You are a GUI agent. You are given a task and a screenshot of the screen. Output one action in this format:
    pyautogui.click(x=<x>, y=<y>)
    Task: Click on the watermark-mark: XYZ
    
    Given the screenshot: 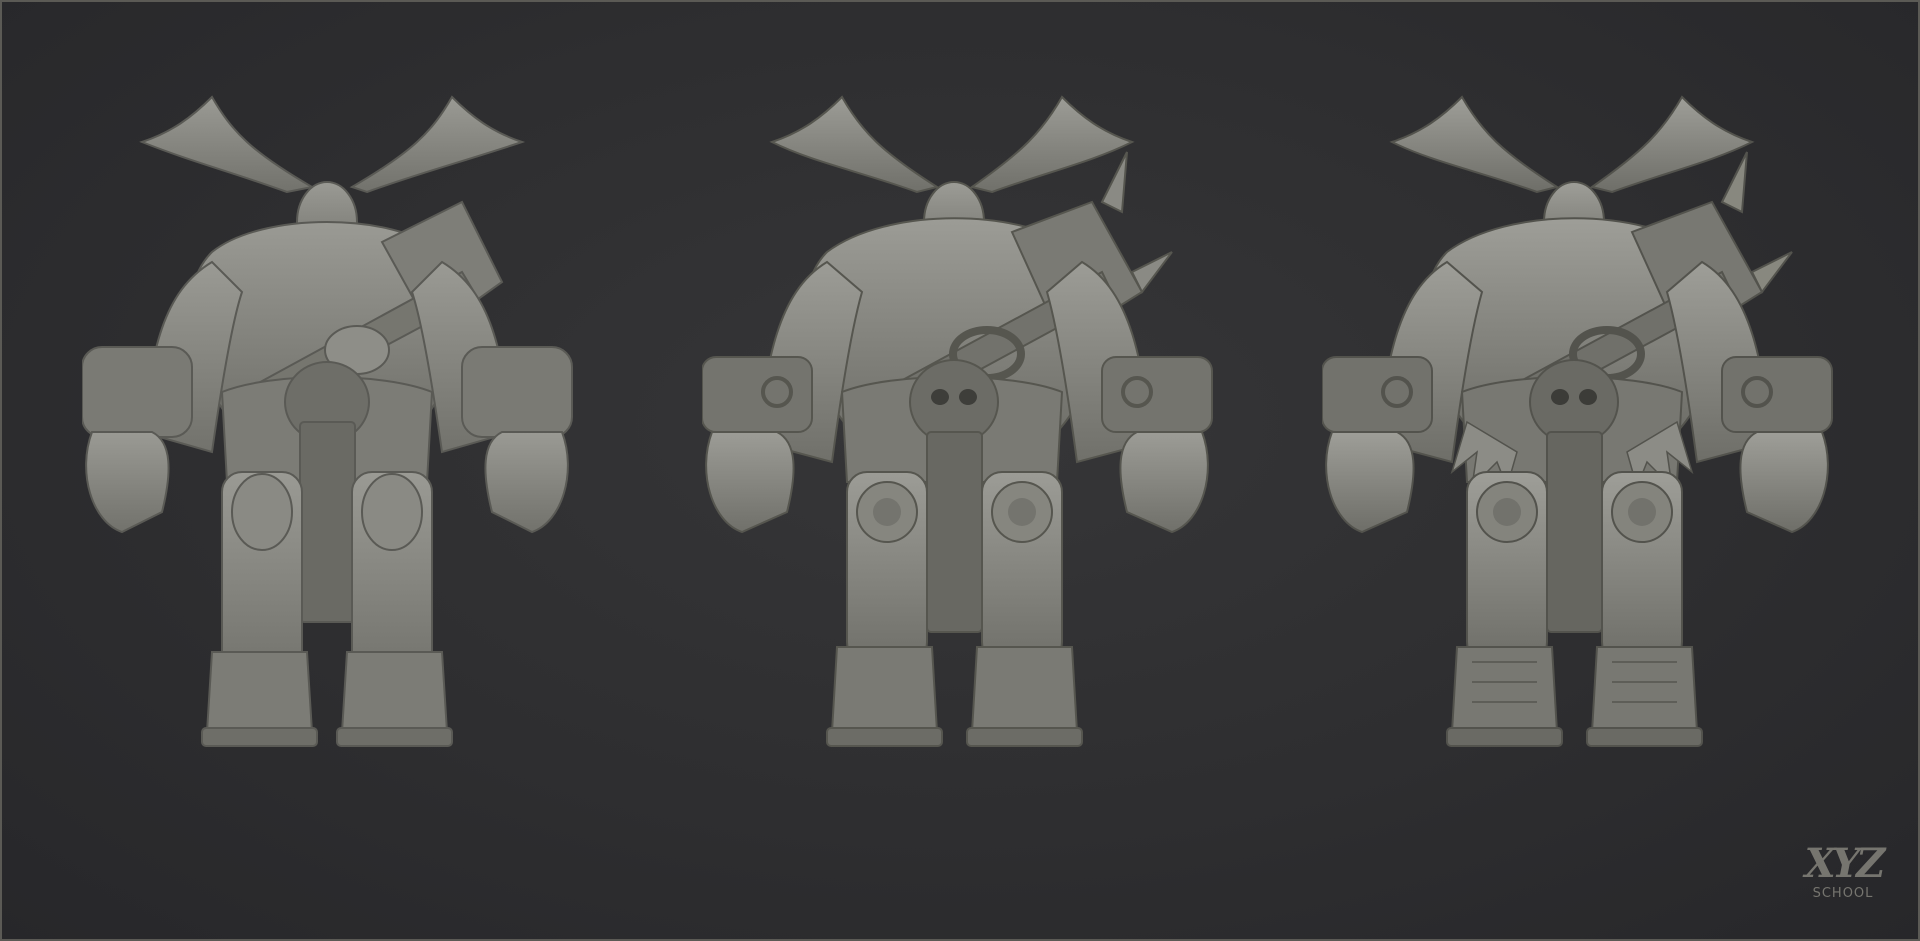 What is the action you would take?
    pyautogui.click(x=1845, y=863)
    